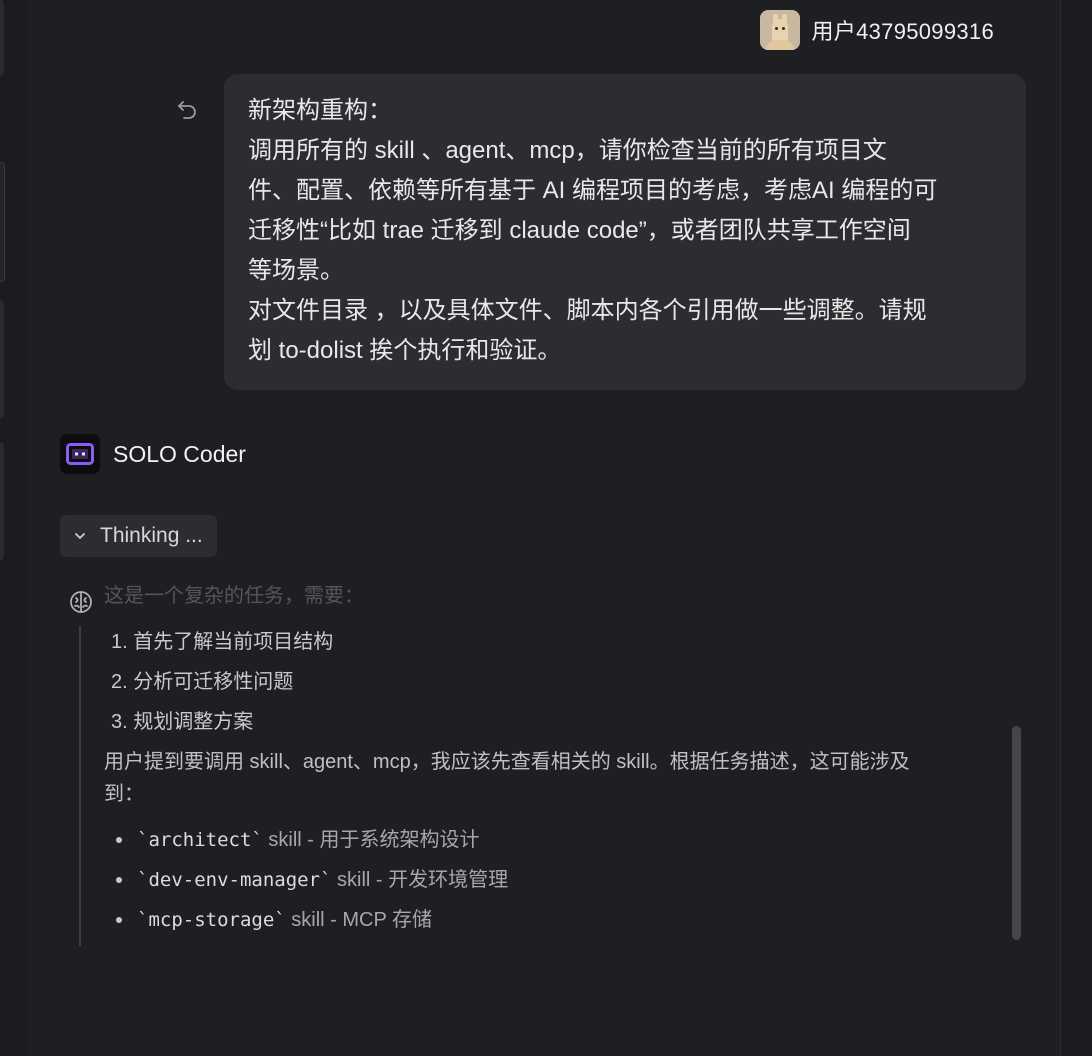 The width and height of the screenshot is (1092, 1056). Describe the element at coordinates (182, 722) in the screenshot. I see `thinking-step: 3. 规划调整方案` at that location.